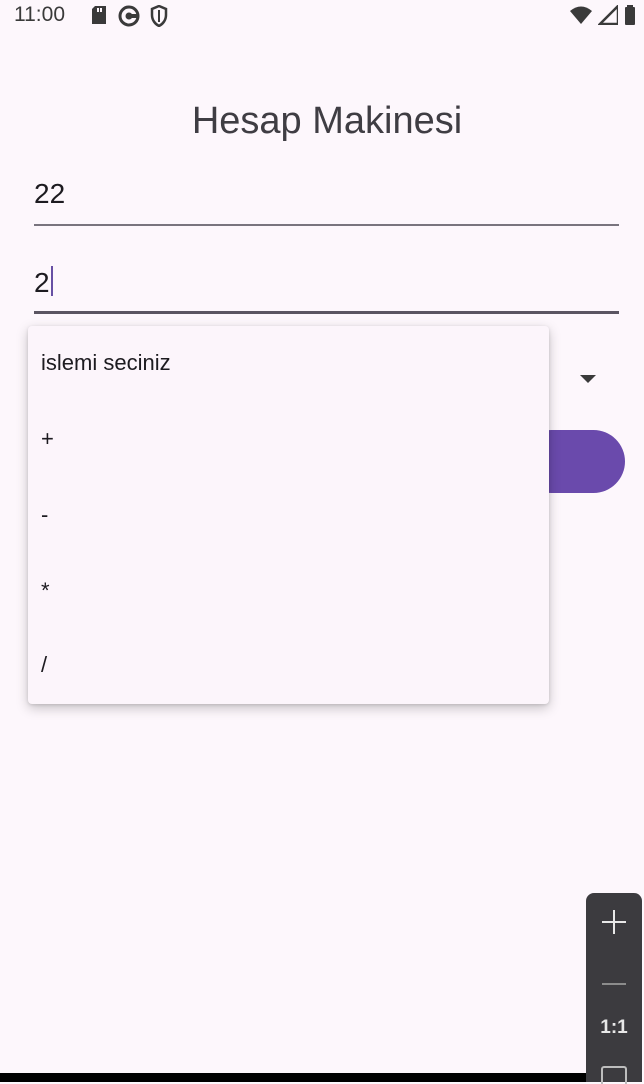 Image resolution: width=644 pixels, height=1084 pixels. Describe the element at coordinates (288, 592) in the screenshot. I see `menu-item-multiply: *` at that location.